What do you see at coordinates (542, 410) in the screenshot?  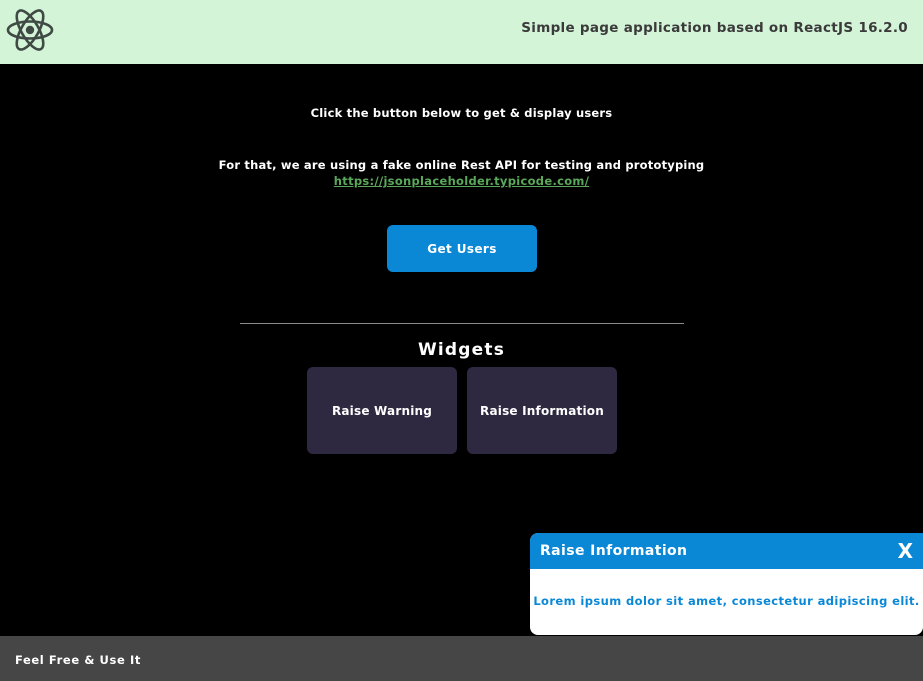 I see `raise-information-button: Raise Information` at bounding box center [542, 410].